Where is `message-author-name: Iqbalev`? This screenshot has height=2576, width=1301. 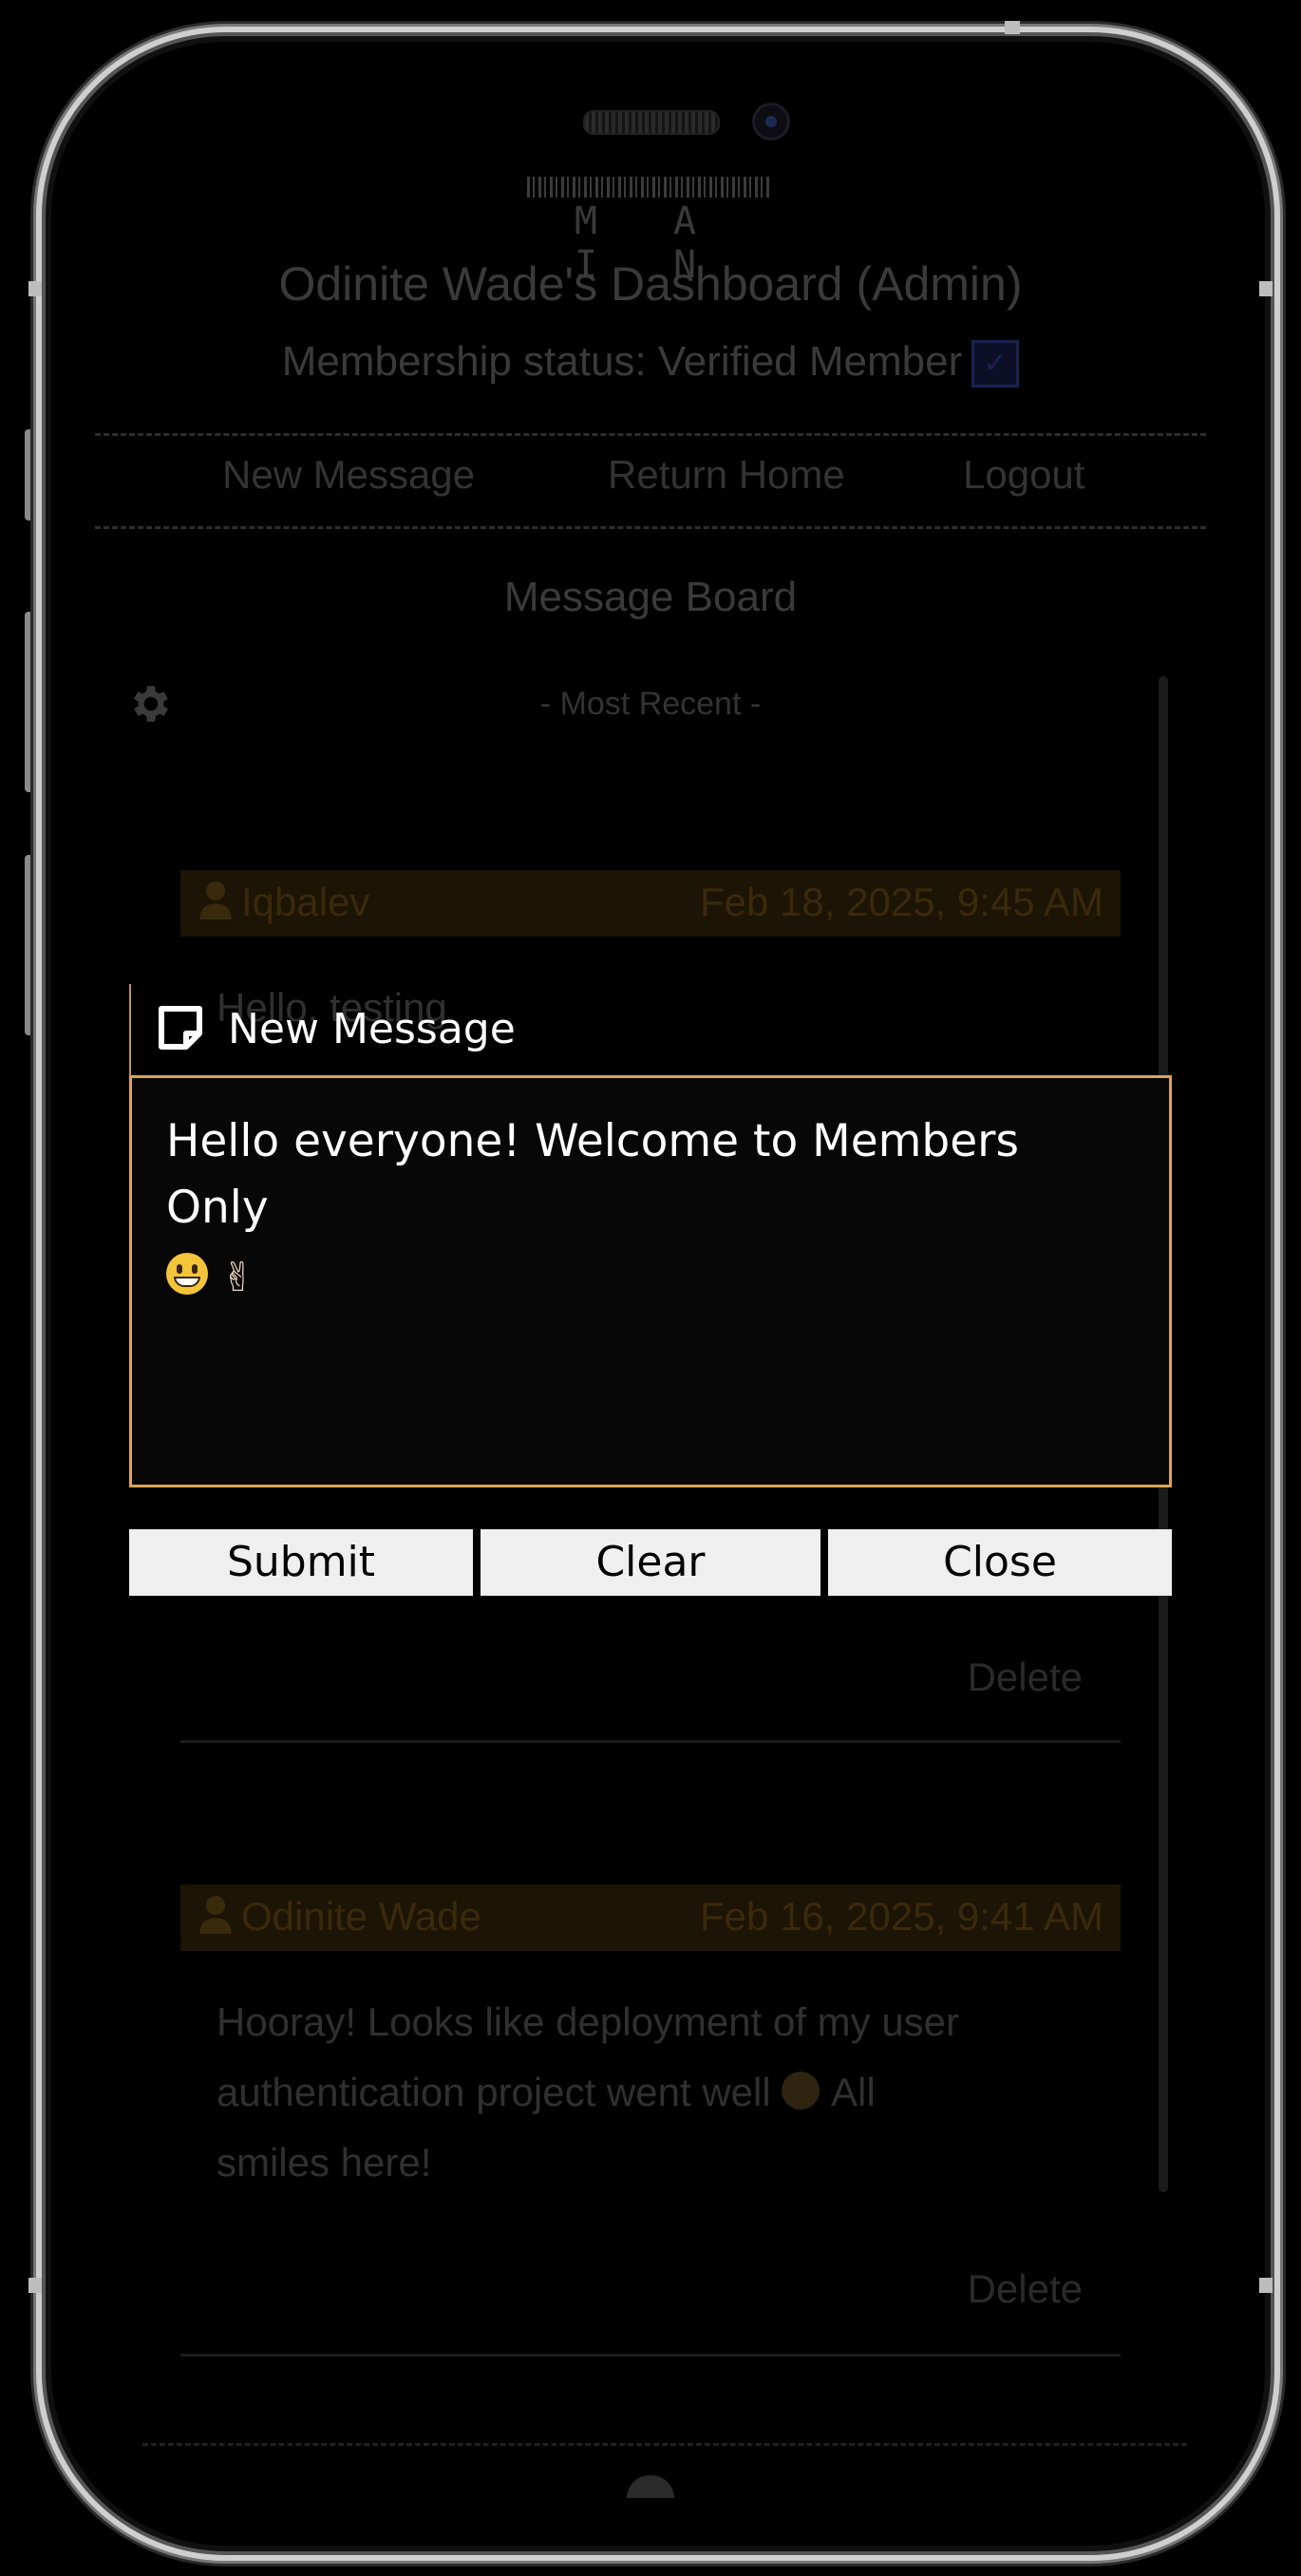
message-author-name: Iqbalev is located at coordinates (305, 902).